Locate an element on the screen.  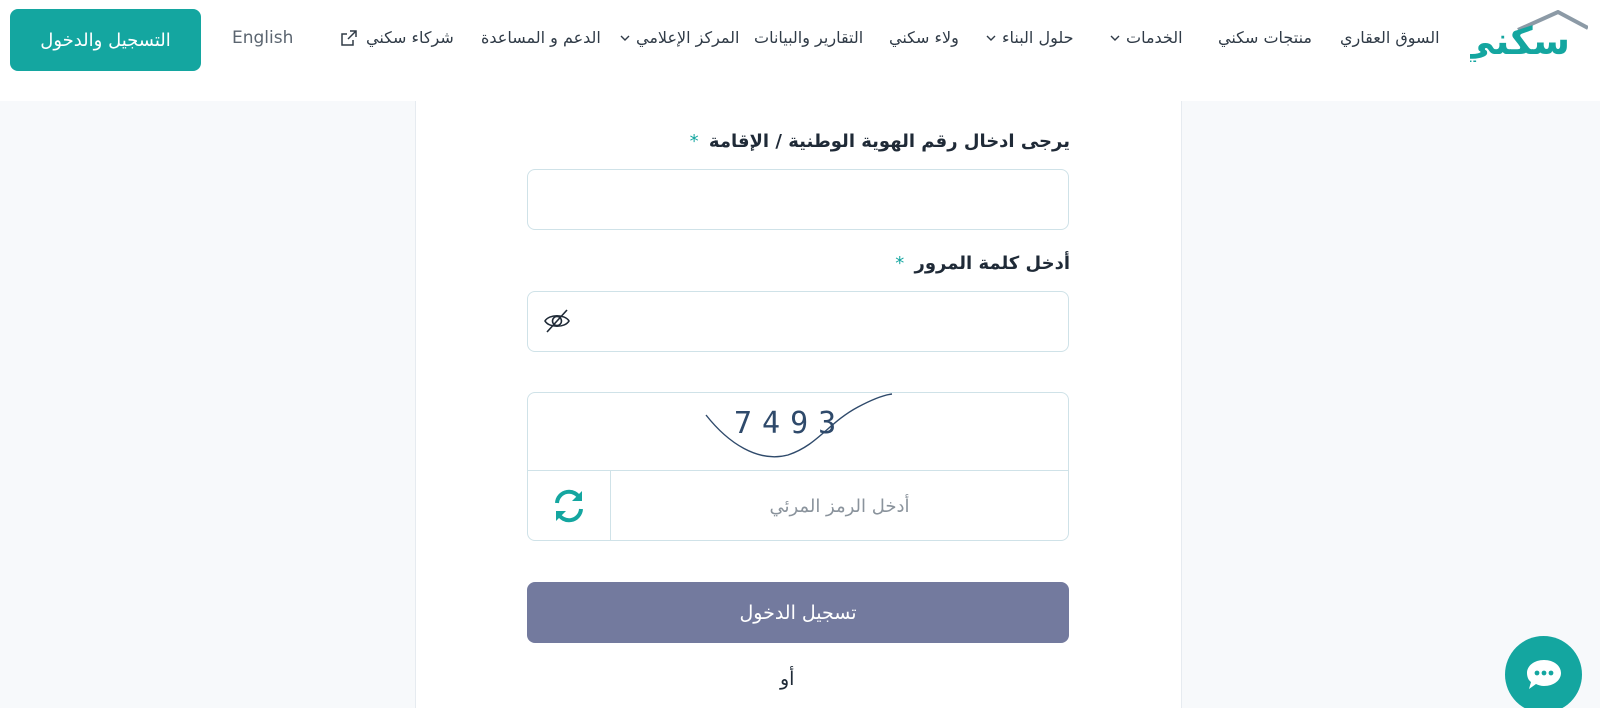
captcha-image: 7493 is located at coordinates (798, 432).